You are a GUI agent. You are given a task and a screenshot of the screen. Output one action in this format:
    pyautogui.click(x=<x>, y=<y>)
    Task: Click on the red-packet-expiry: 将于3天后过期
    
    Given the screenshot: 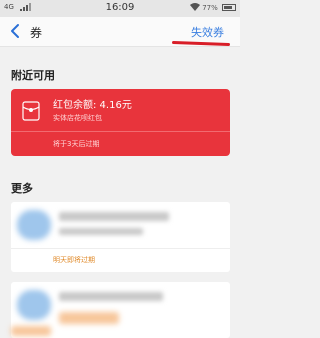 What is the action you would take?
    pyautogui.click(x=76, y=144)
    